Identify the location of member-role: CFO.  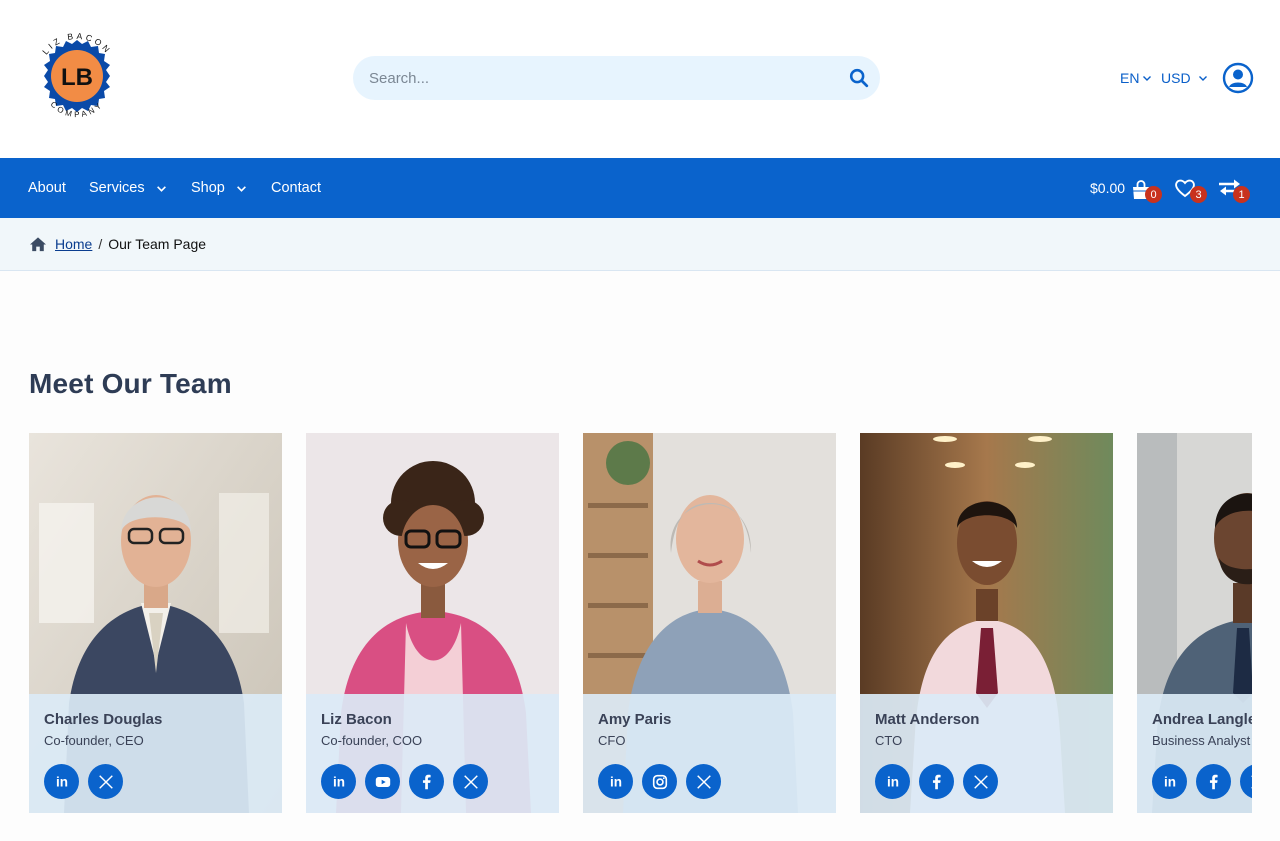
(612, 740).